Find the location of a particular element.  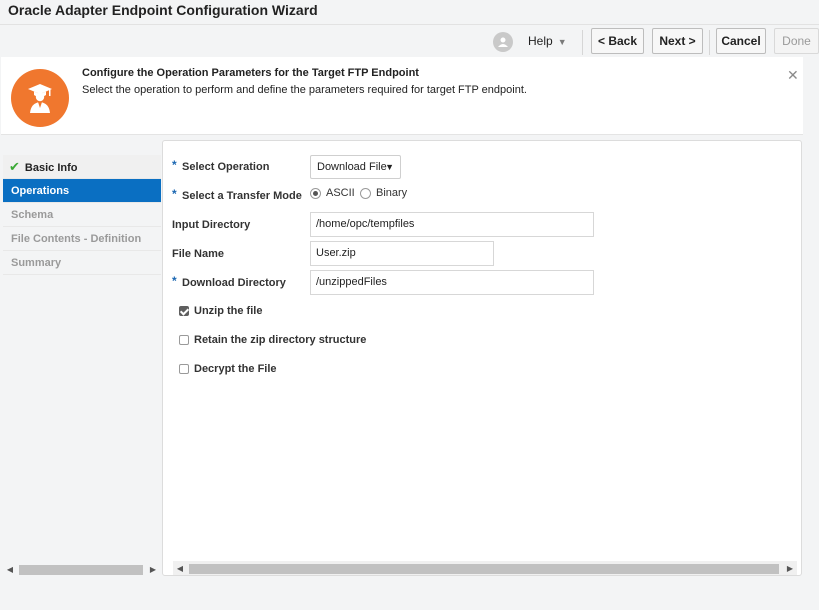

toolbar: Help ▼ < Back Next > Cancel Done is located at coordinates (409, 41).